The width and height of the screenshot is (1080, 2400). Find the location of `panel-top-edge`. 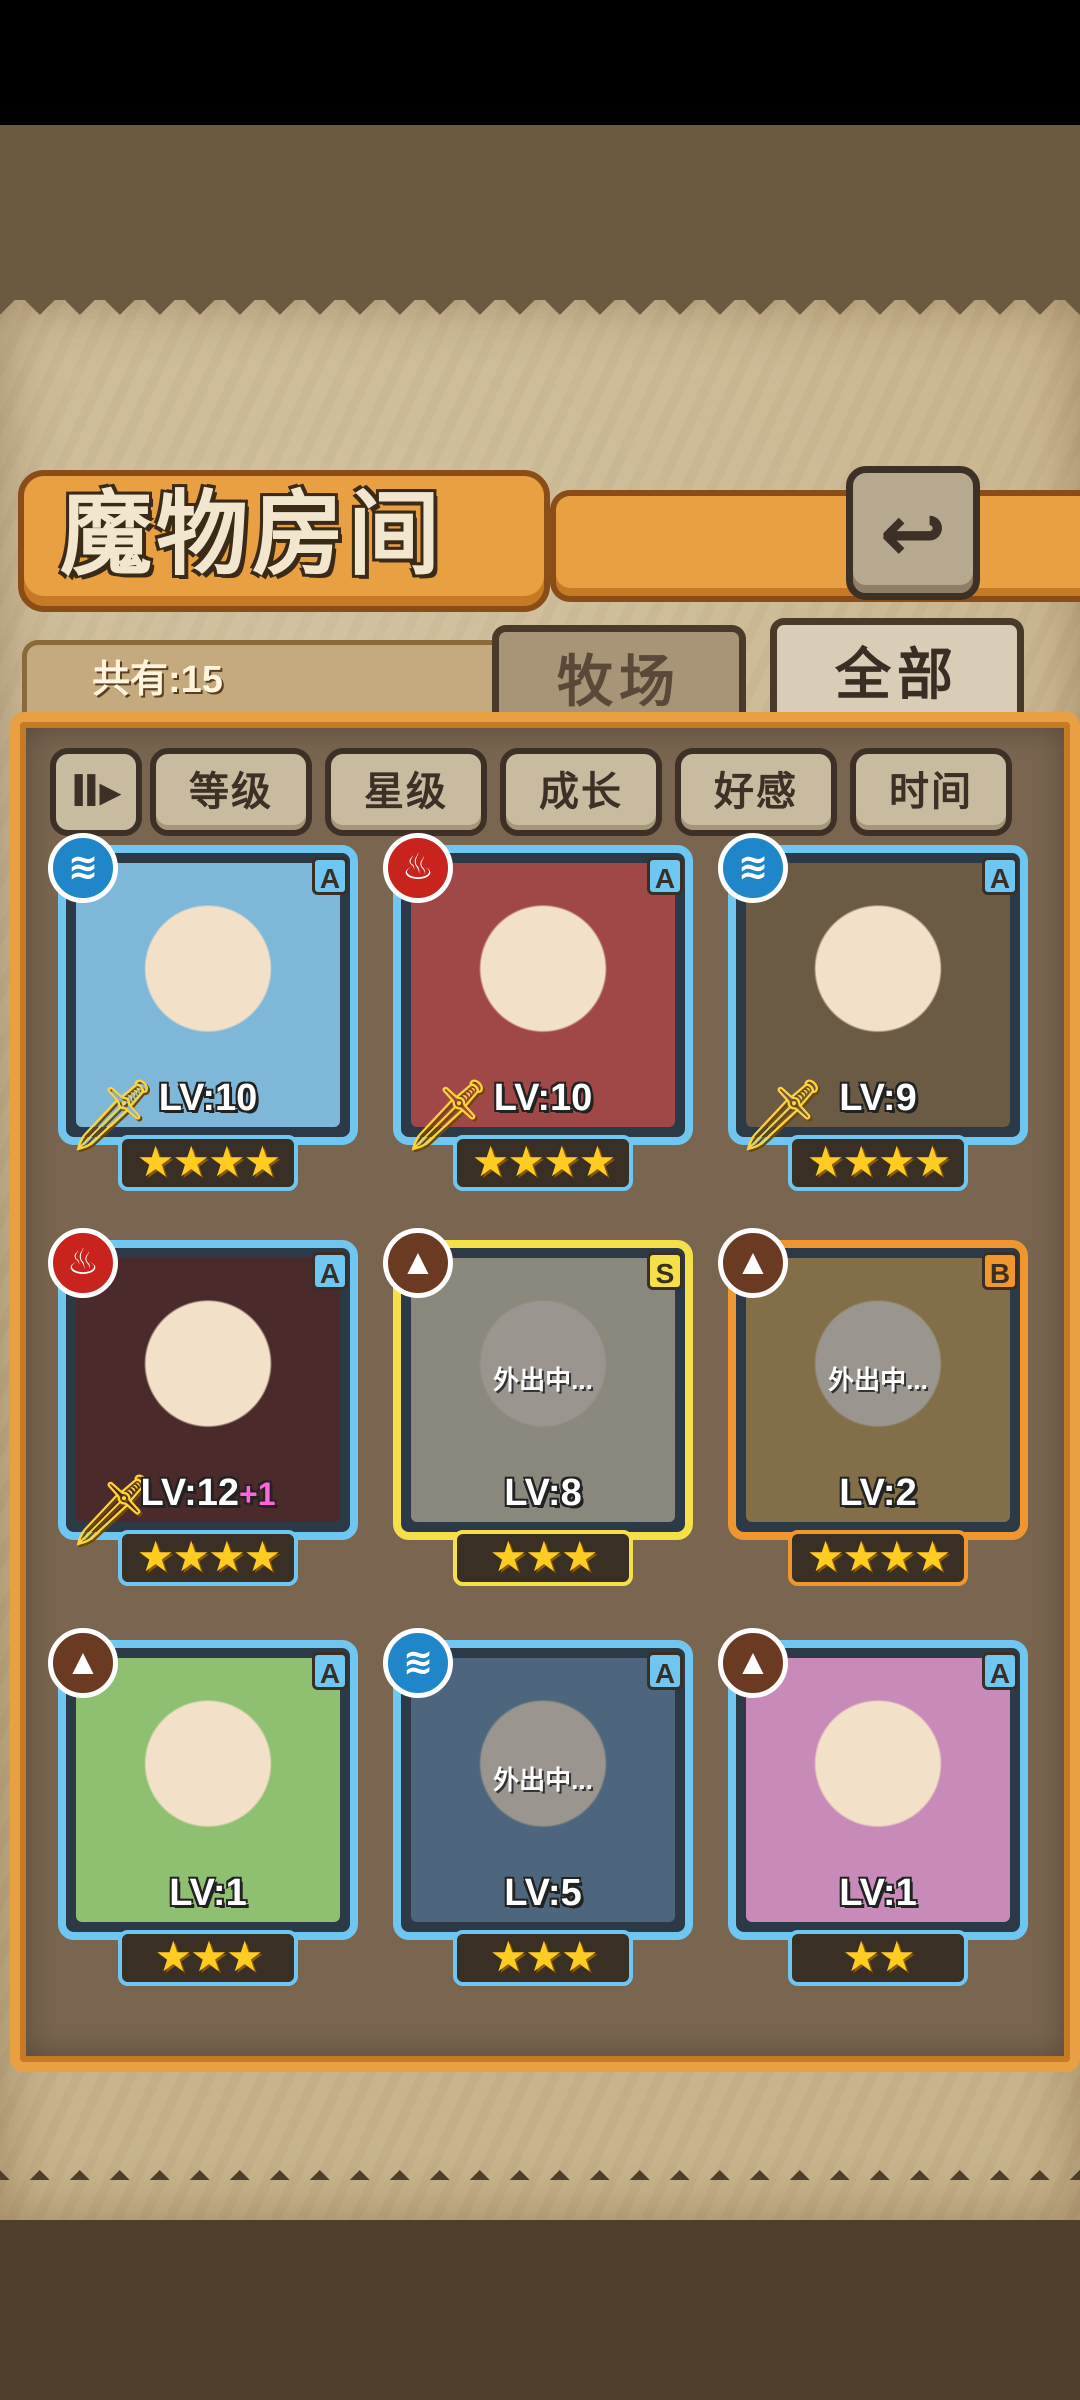

panel-top-edge is located at coordinates (540, 310).